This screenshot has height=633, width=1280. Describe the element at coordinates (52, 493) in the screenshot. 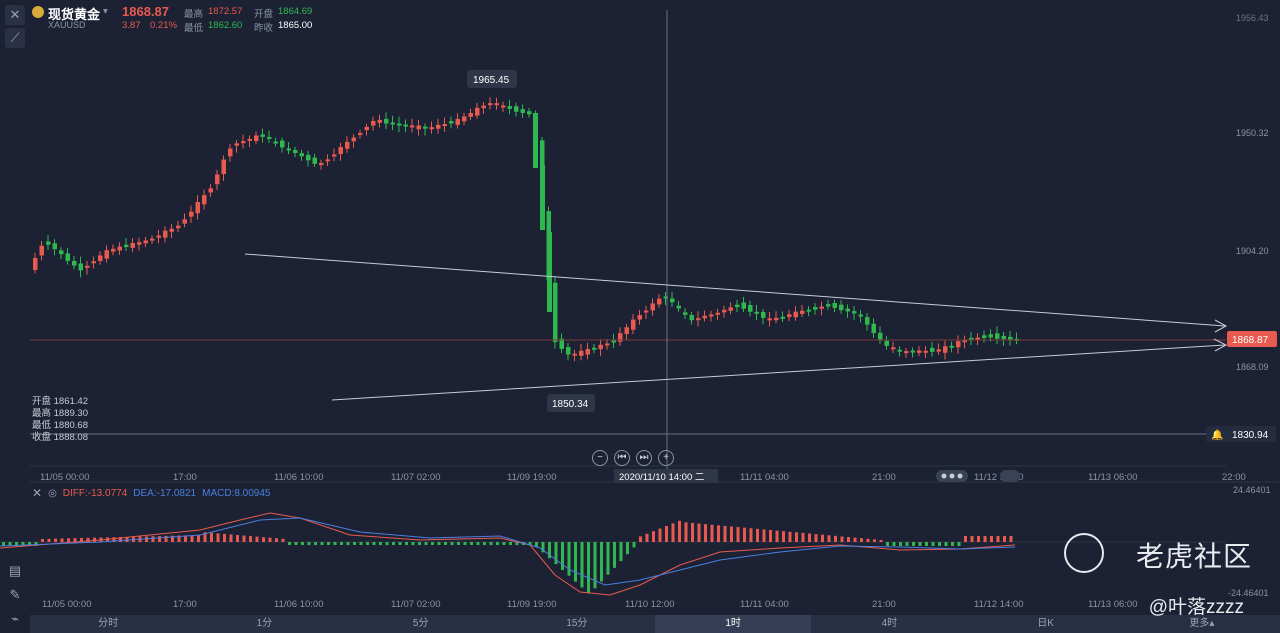

I see `settings-icon: ◎` at that location.